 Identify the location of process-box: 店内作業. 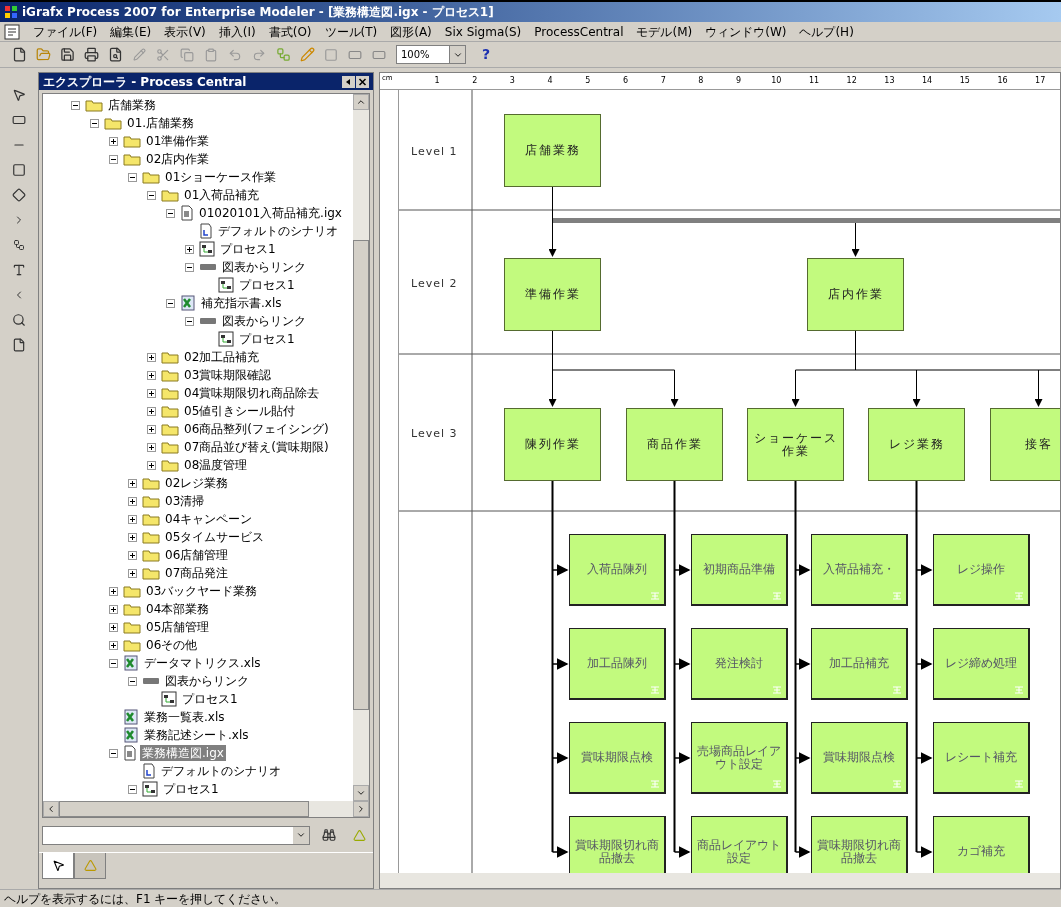
(855, 294).